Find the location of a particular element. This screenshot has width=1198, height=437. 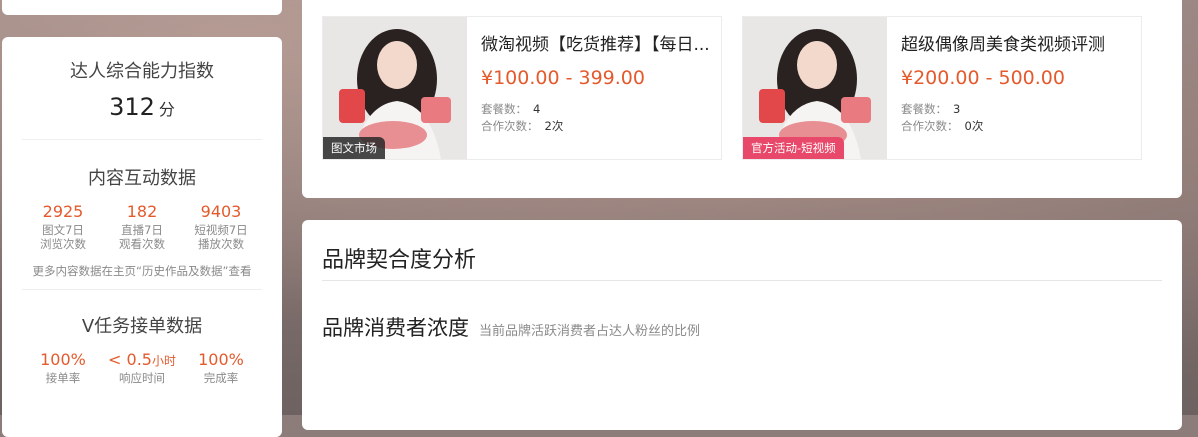

stat-label: 短视频7日 播放次数 is located at coordinates (221, 237).